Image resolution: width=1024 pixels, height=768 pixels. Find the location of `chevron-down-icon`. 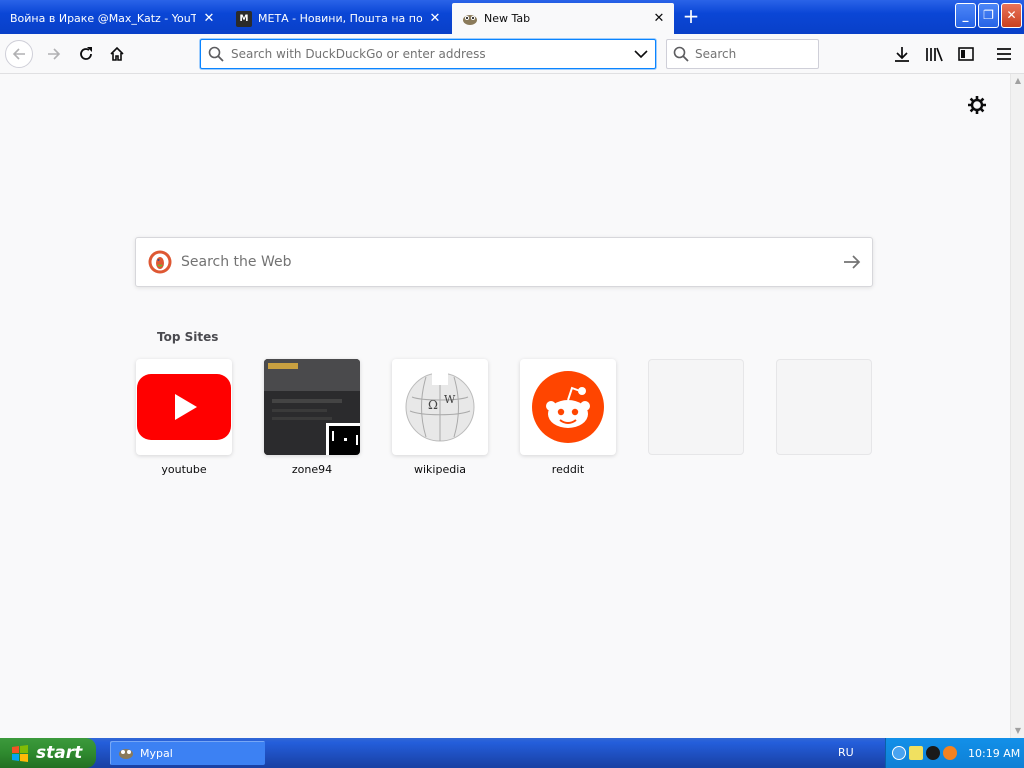

chevron-down-icon is located at coordinates (641, 54).